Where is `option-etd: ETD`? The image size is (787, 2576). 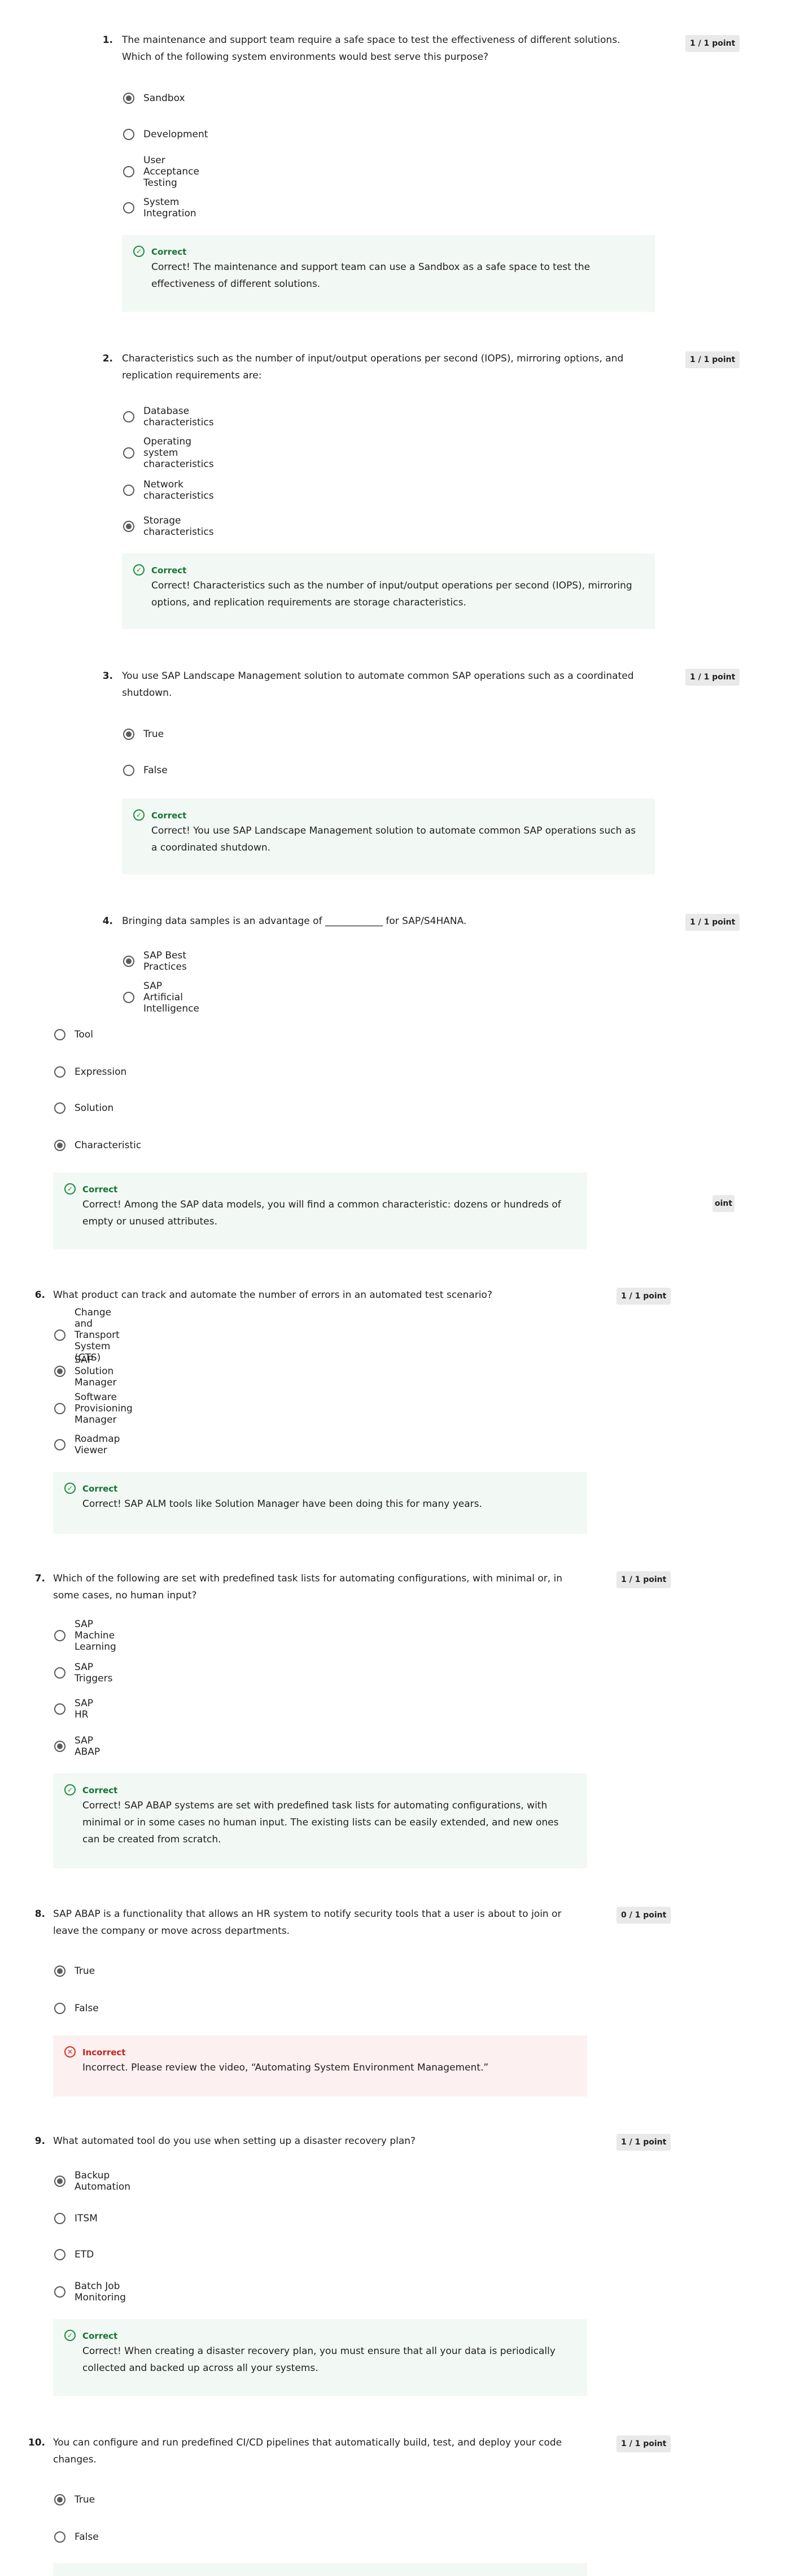
option-etd: ETD is located at coordinates (74, 2255).